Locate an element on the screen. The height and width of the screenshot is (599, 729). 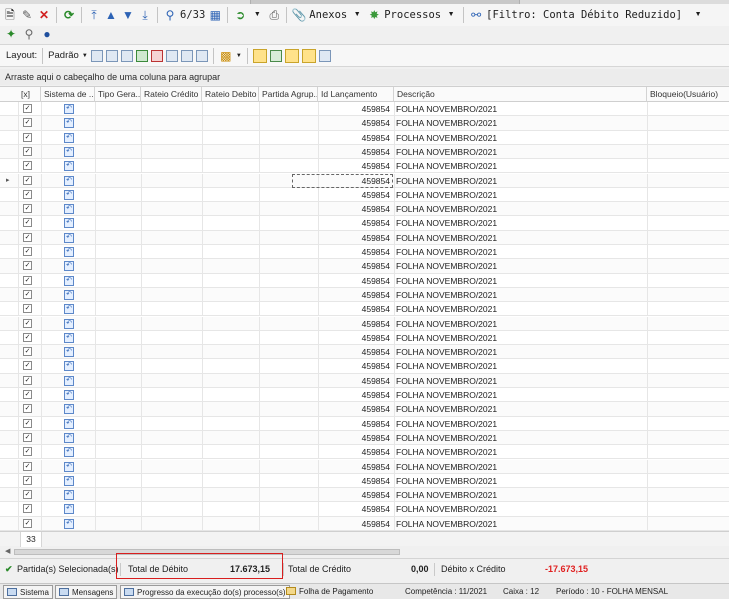
view-grid-icon is located at coordinates (259, 55).